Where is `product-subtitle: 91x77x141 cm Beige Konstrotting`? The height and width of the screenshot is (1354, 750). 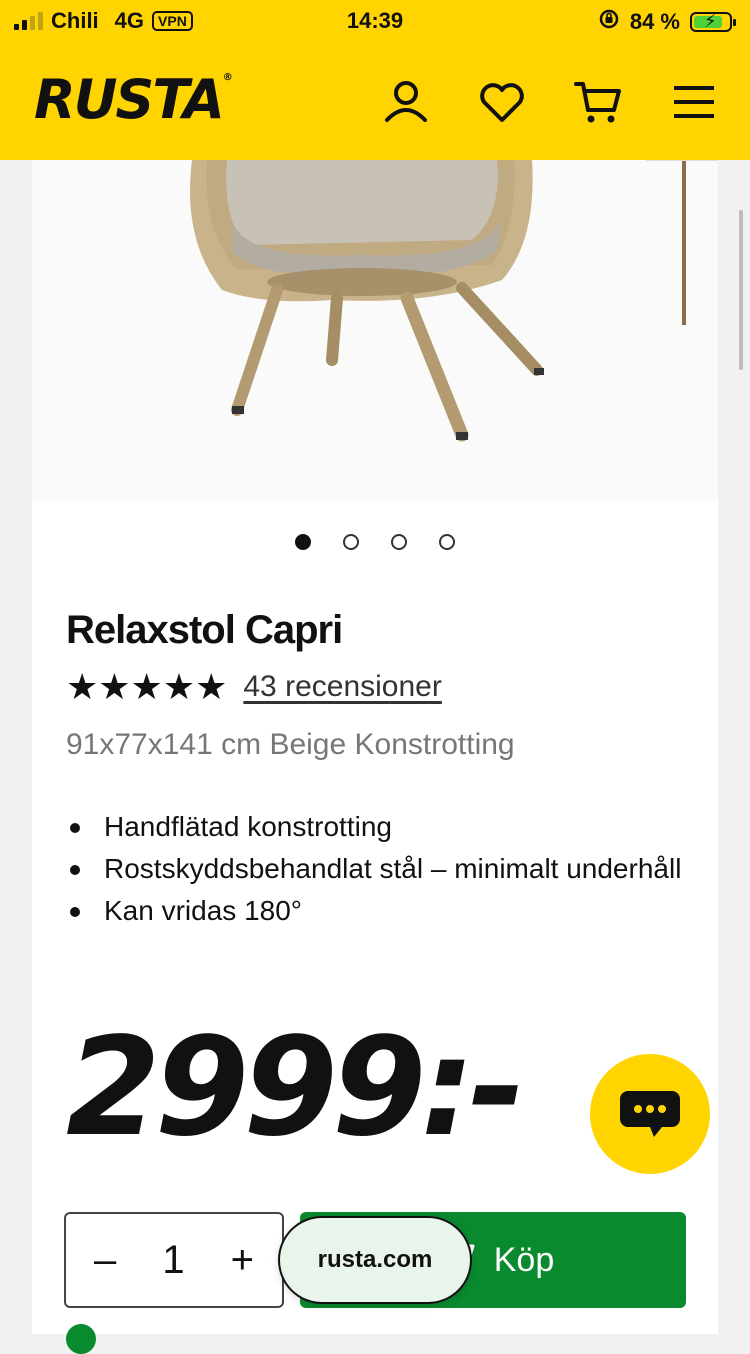
product-subtitle: 91x77x141 cm Beige Konstrotting is located at coordinates (290, 744).